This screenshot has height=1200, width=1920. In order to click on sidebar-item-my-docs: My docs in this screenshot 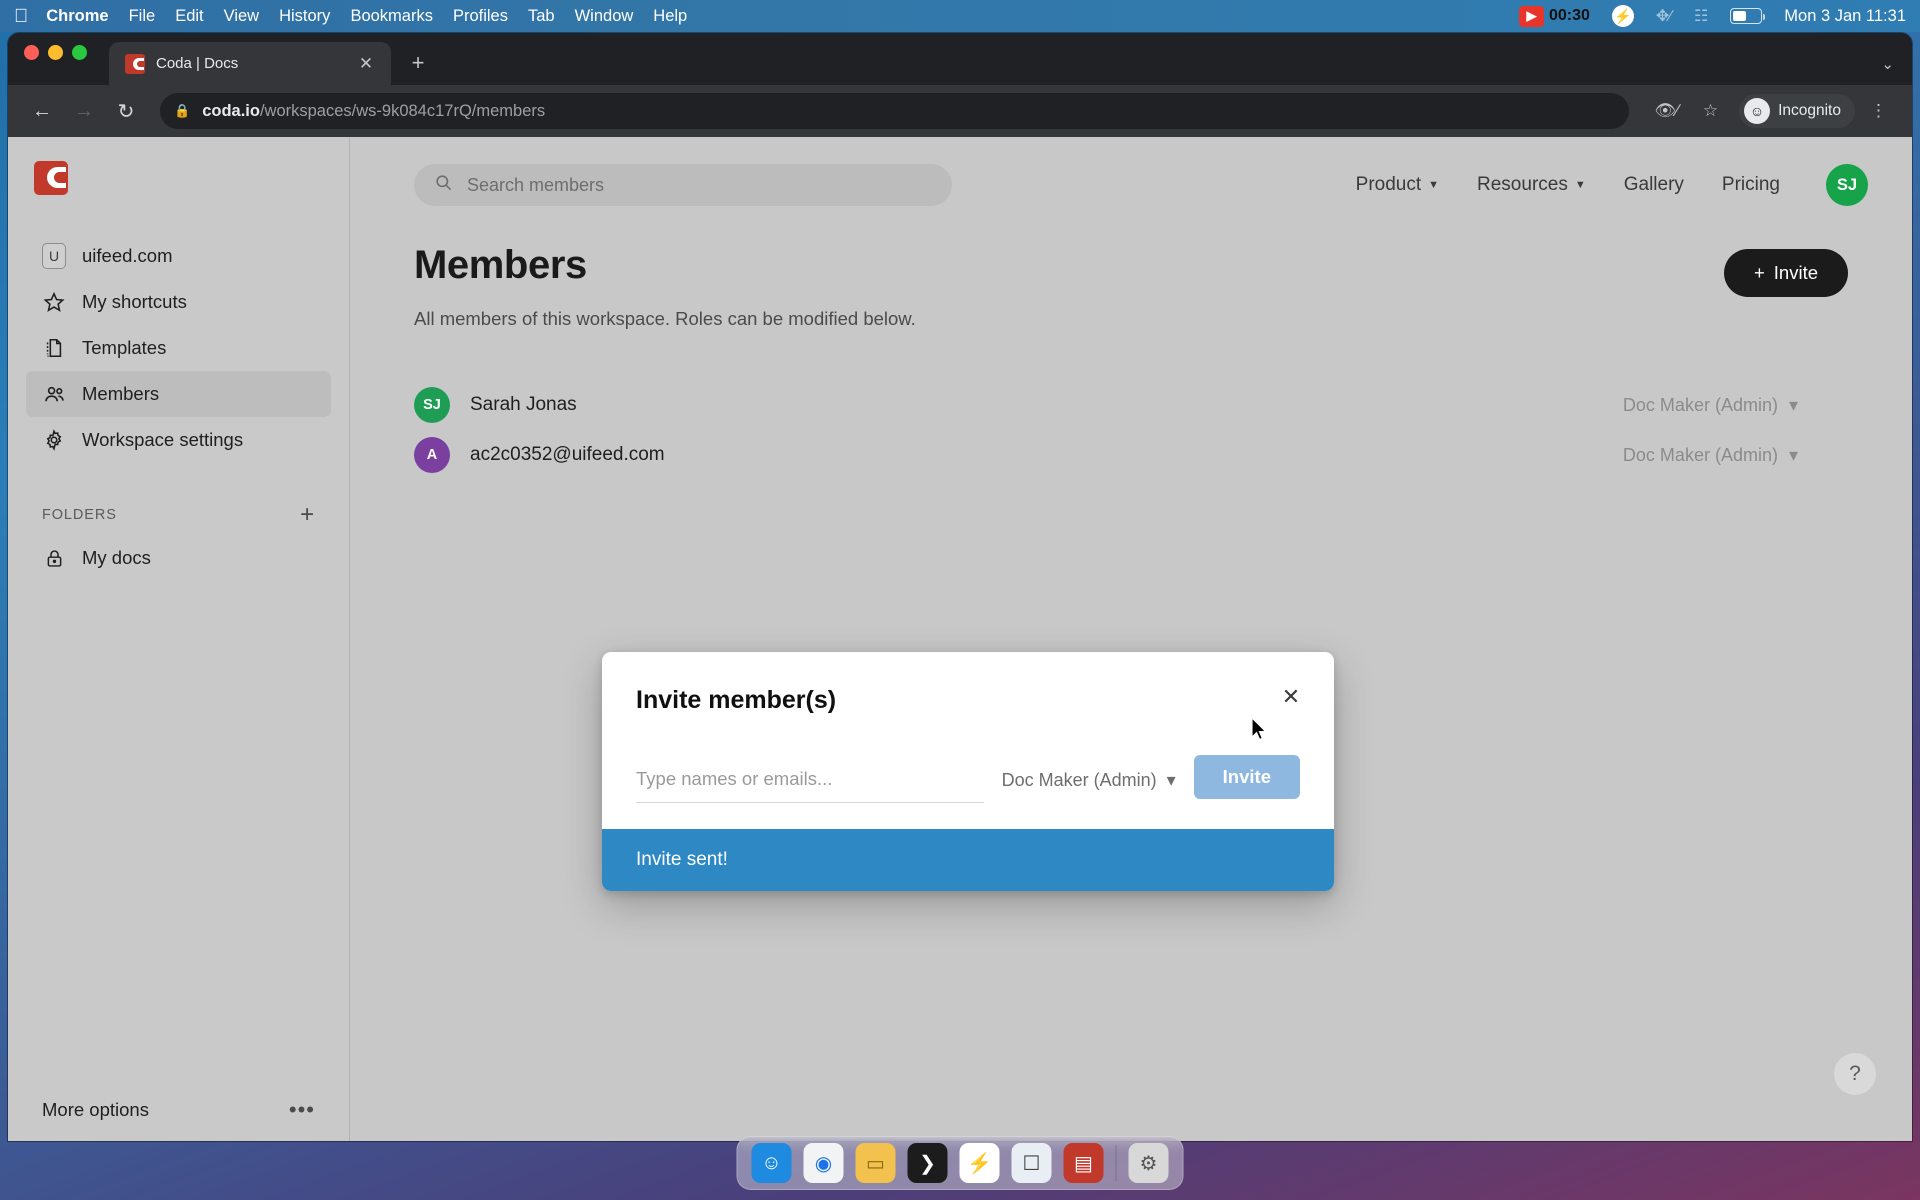, I will do `click(178, 558)`.